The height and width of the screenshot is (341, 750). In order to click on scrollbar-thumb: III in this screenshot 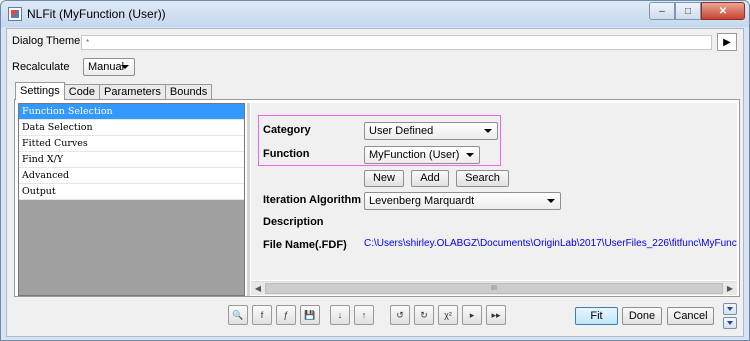, I will do `click(494, 288)`.